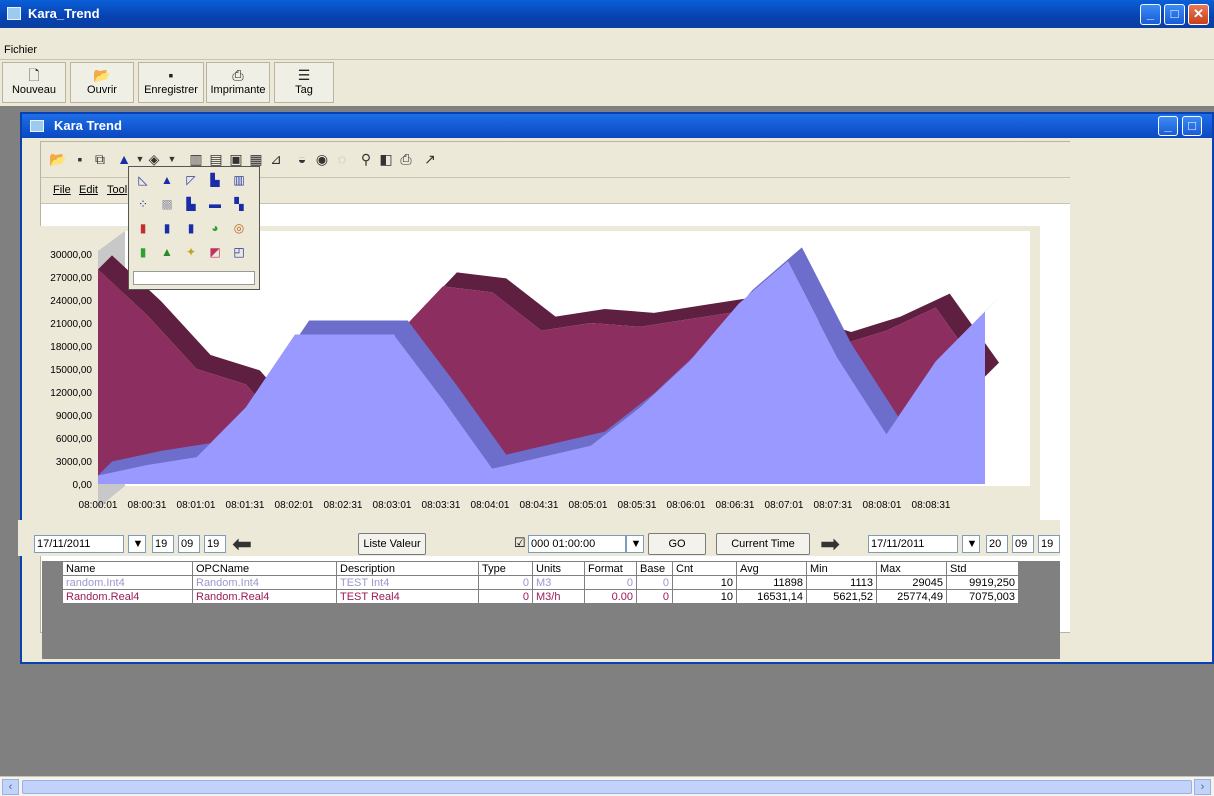 The width and height of the screenshot is (1214, 796). What do you see at coordinates (407, 568) in the screenshot?
I see `column-header: Description` at bounding box center [407, 568].